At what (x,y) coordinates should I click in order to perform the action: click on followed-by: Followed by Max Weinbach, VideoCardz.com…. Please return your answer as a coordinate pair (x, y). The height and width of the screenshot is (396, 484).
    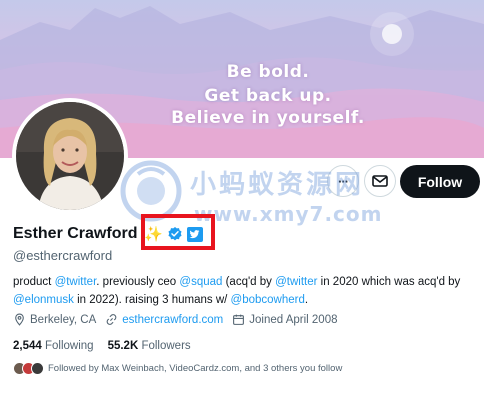
    Looking at the image, I should click on (177, 368).